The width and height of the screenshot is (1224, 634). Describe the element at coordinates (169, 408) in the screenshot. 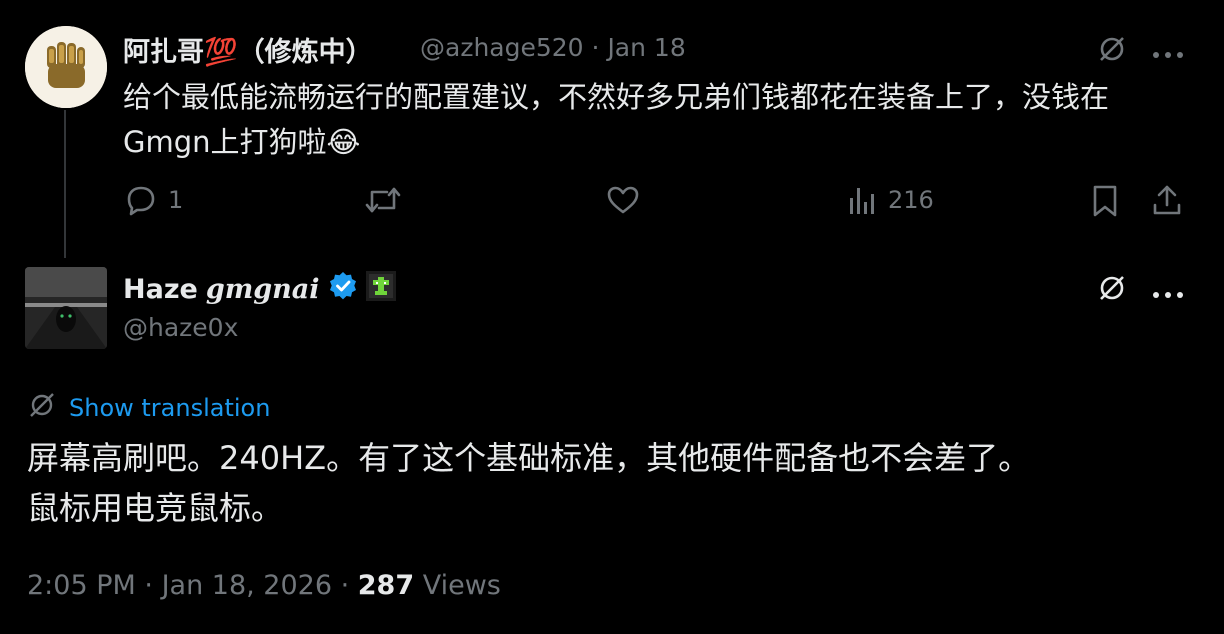

I see `show-translation-link: Show translation` at that location.